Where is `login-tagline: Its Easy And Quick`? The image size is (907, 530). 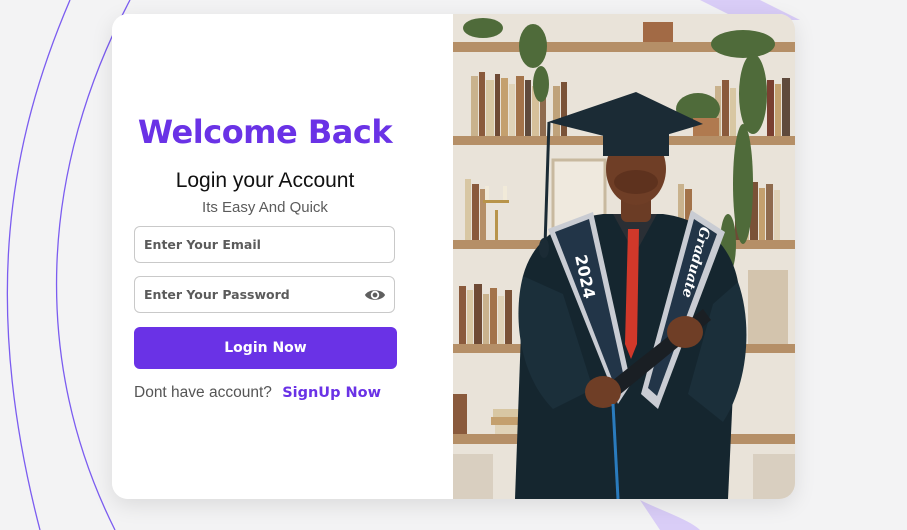 login-tagline: Its Easy And Quick is located at coordinates (265, 207).